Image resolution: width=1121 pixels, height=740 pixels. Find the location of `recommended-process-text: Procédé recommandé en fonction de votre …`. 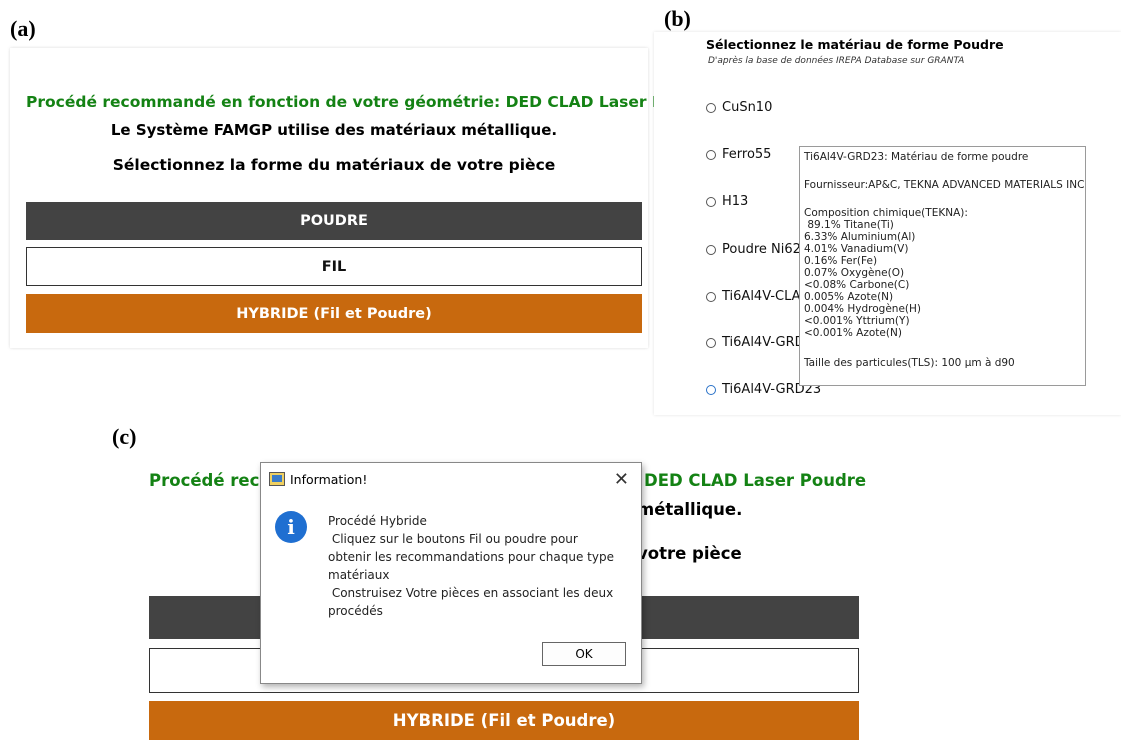

recommended-process-text: Procédé recommandé en fonction de votre … is located at coordinates (370, 102).